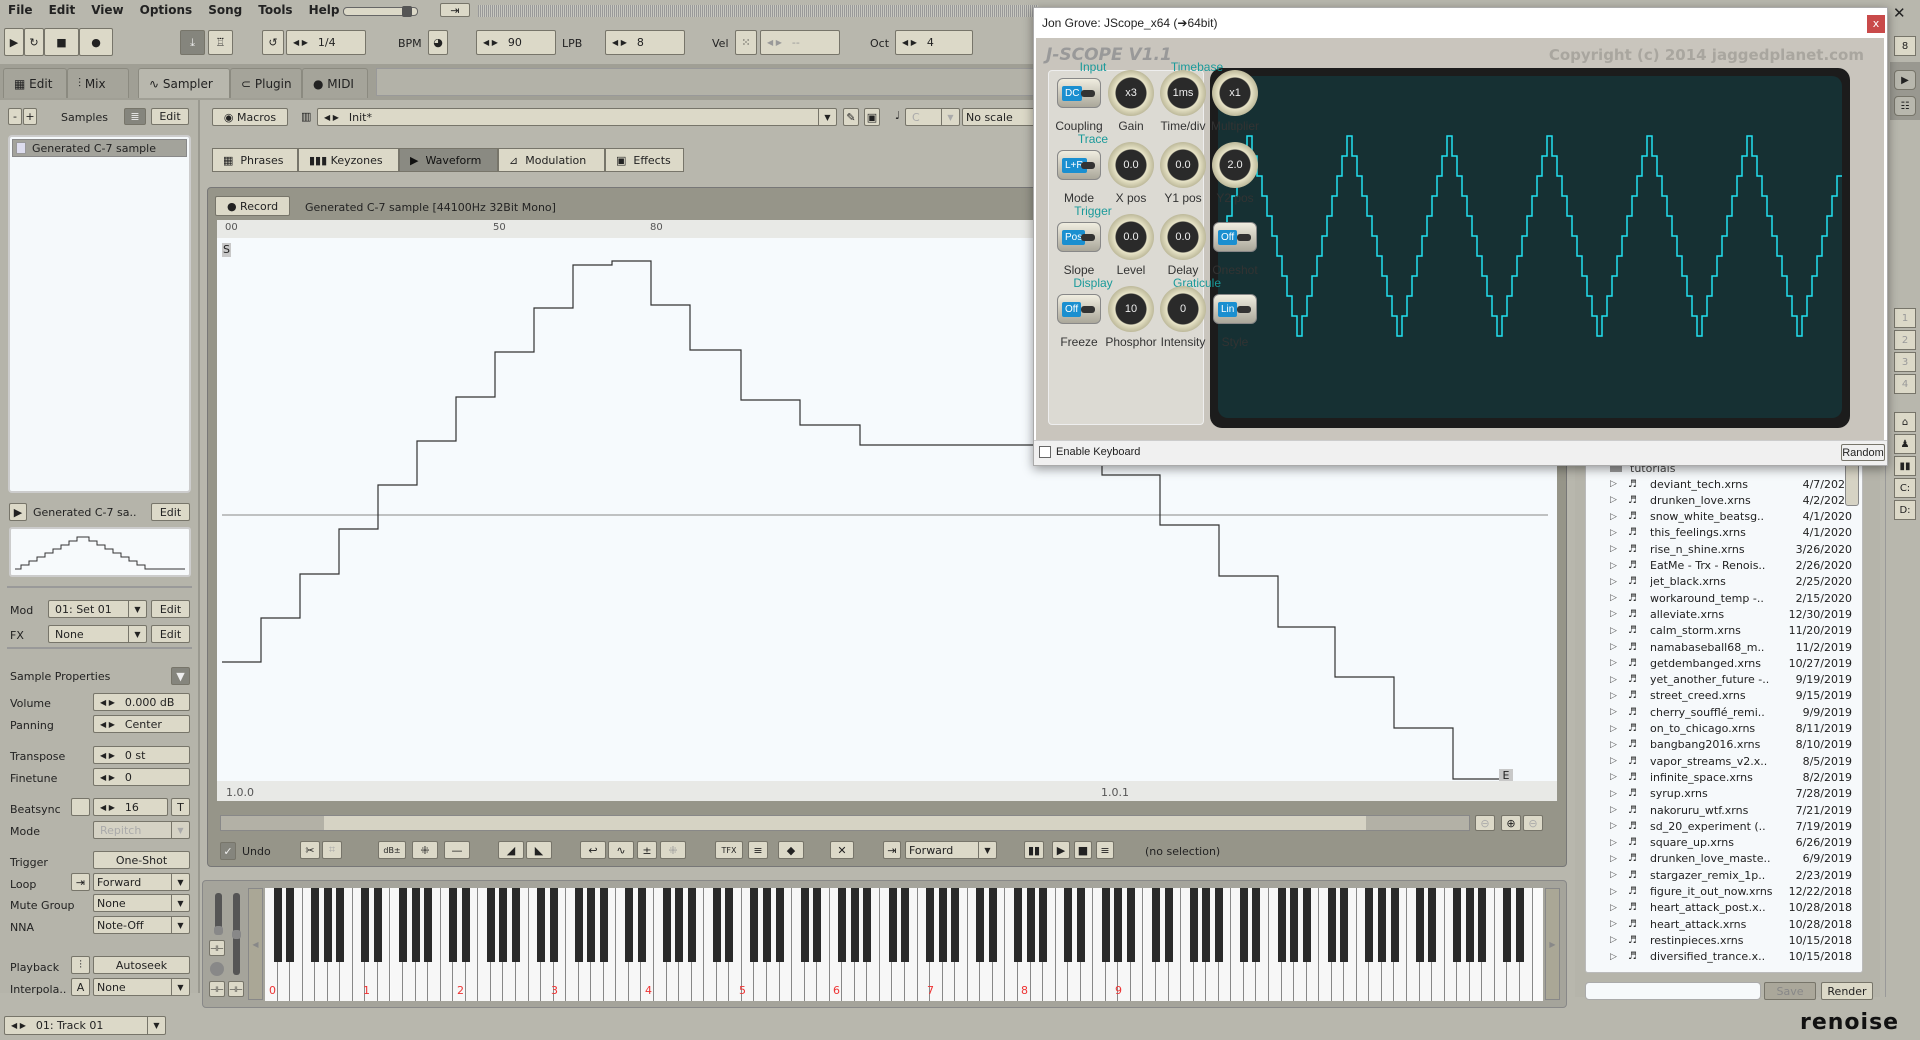 The width and height of the screenshot is (1920, 1040). What do you see at coordinates (438, 42) in the screenshot?
I see `tap-tempo-button: ◕` at bounding box center [438, 42].